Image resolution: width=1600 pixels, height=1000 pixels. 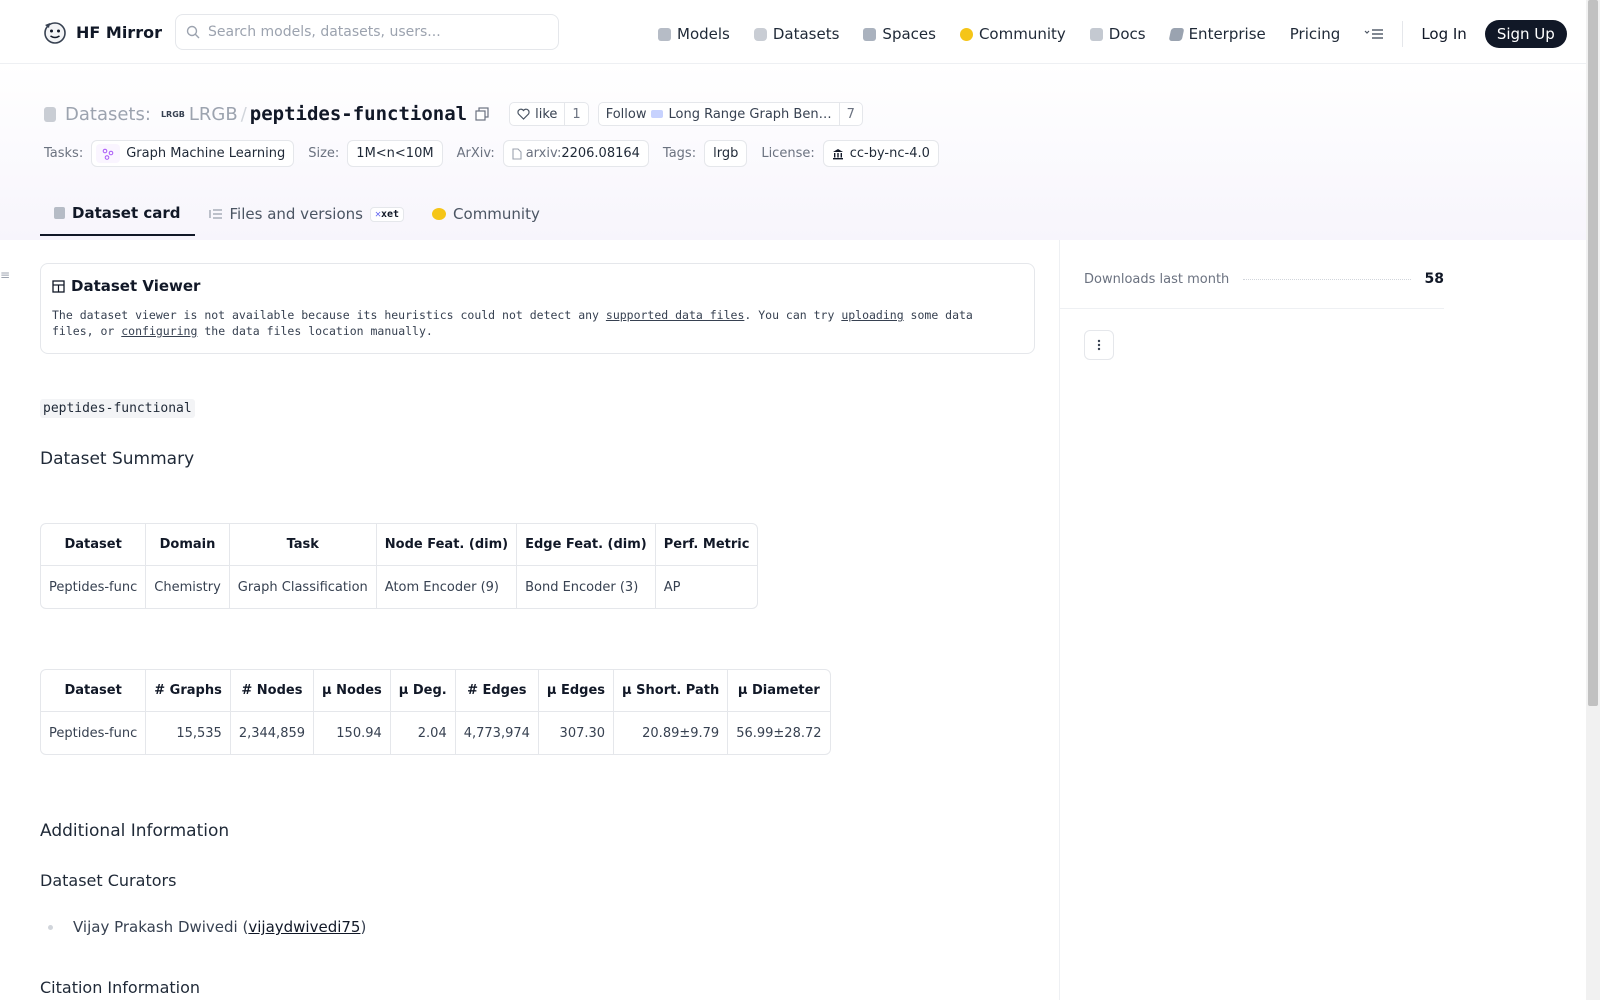 I want to click on dataset-card-icon, so click(x=59, y=213).